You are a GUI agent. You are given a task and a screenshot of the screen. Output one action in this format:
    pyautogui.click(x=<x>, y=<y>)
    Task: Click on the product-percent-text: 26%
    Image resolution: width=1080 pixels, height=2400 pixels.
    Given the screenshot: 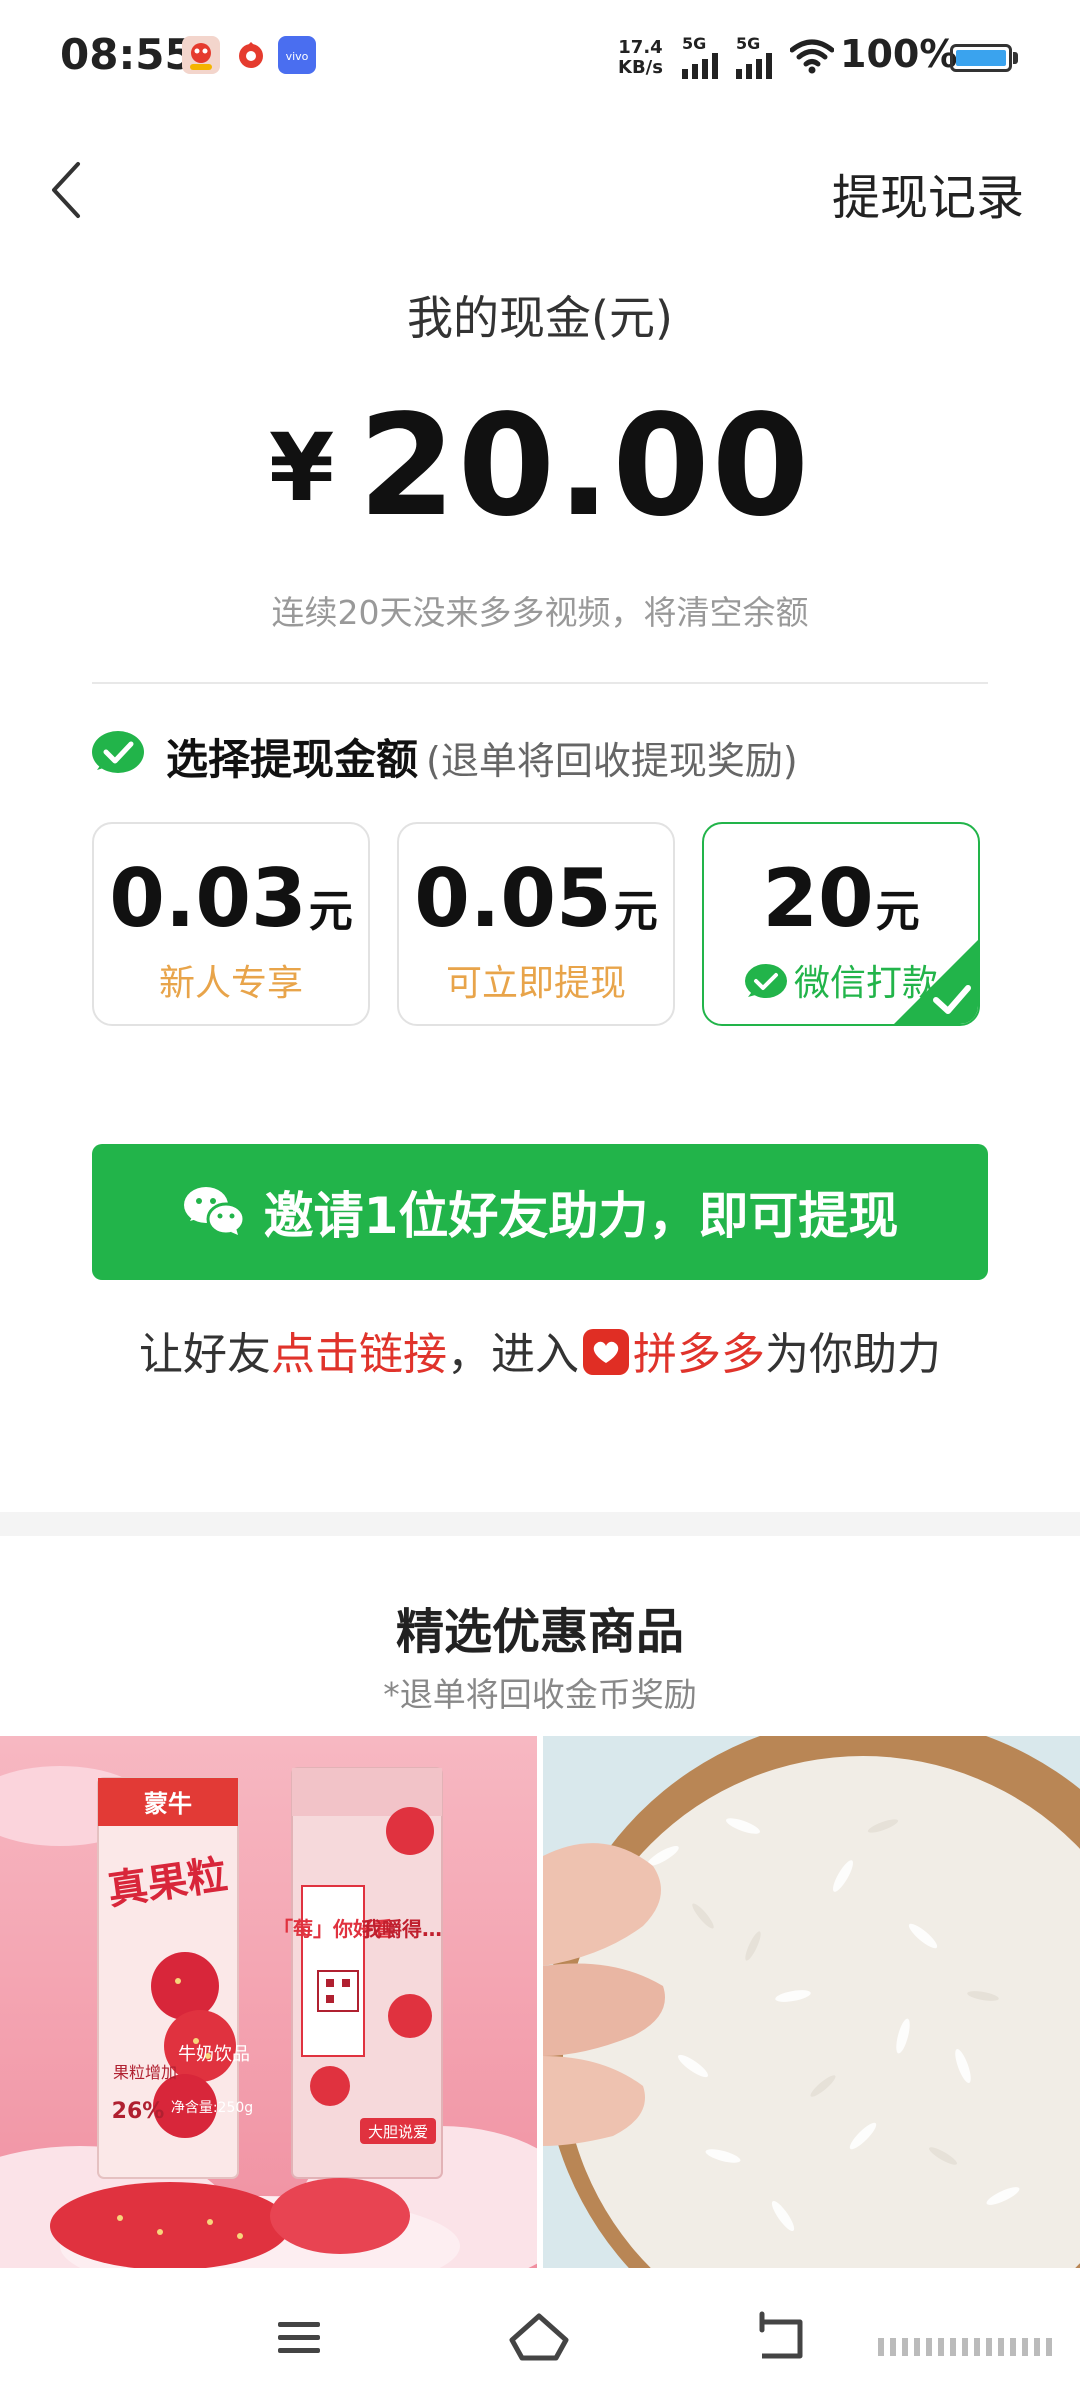 What is the action you would take?
    pyautogui.click(x=138, y=2111)
    